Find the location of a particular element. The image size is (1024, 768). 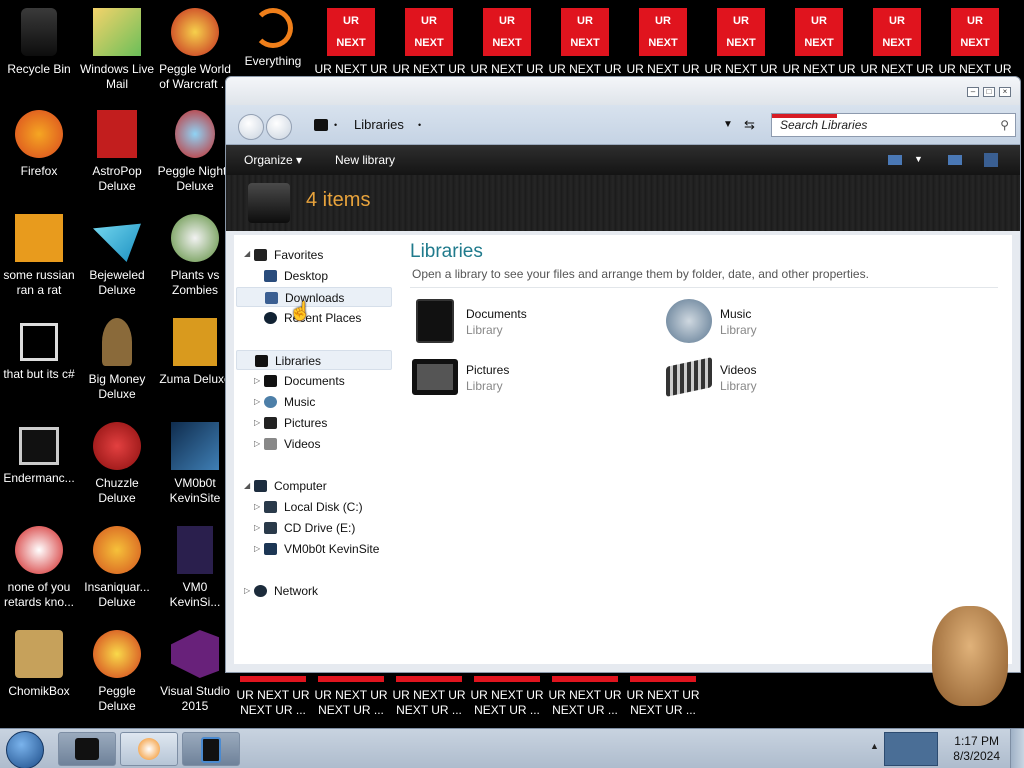

desktop-icon-csharp: that but its c# is located at coordinates (39, 350).